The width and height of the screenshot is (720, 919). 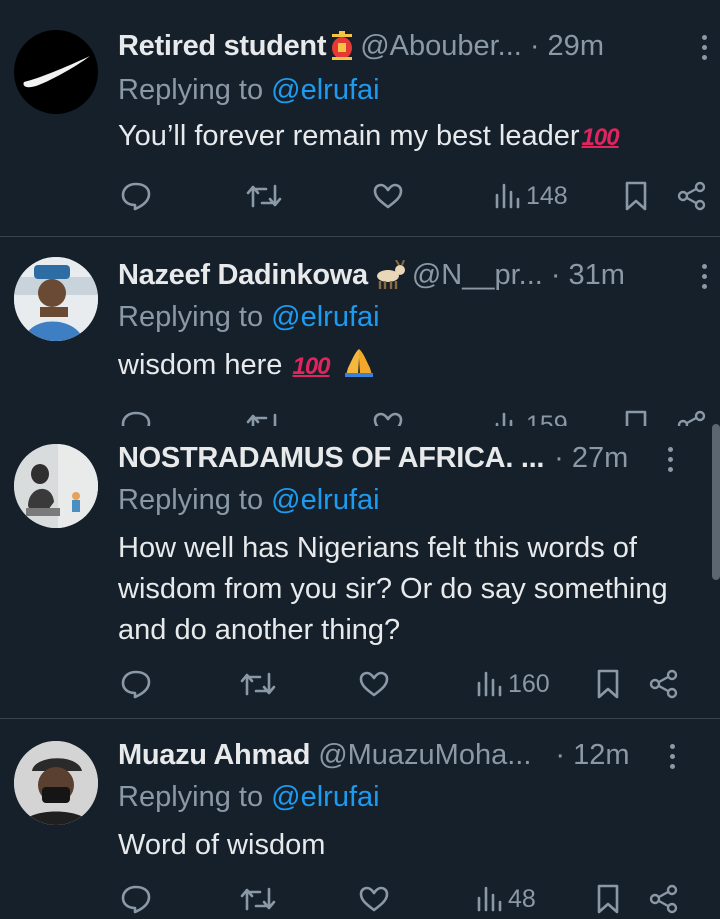 What do you see at coordinates (592, 755) in the screenshot?
I see `timestamp: · 12m` at bounding box center [592, 755].